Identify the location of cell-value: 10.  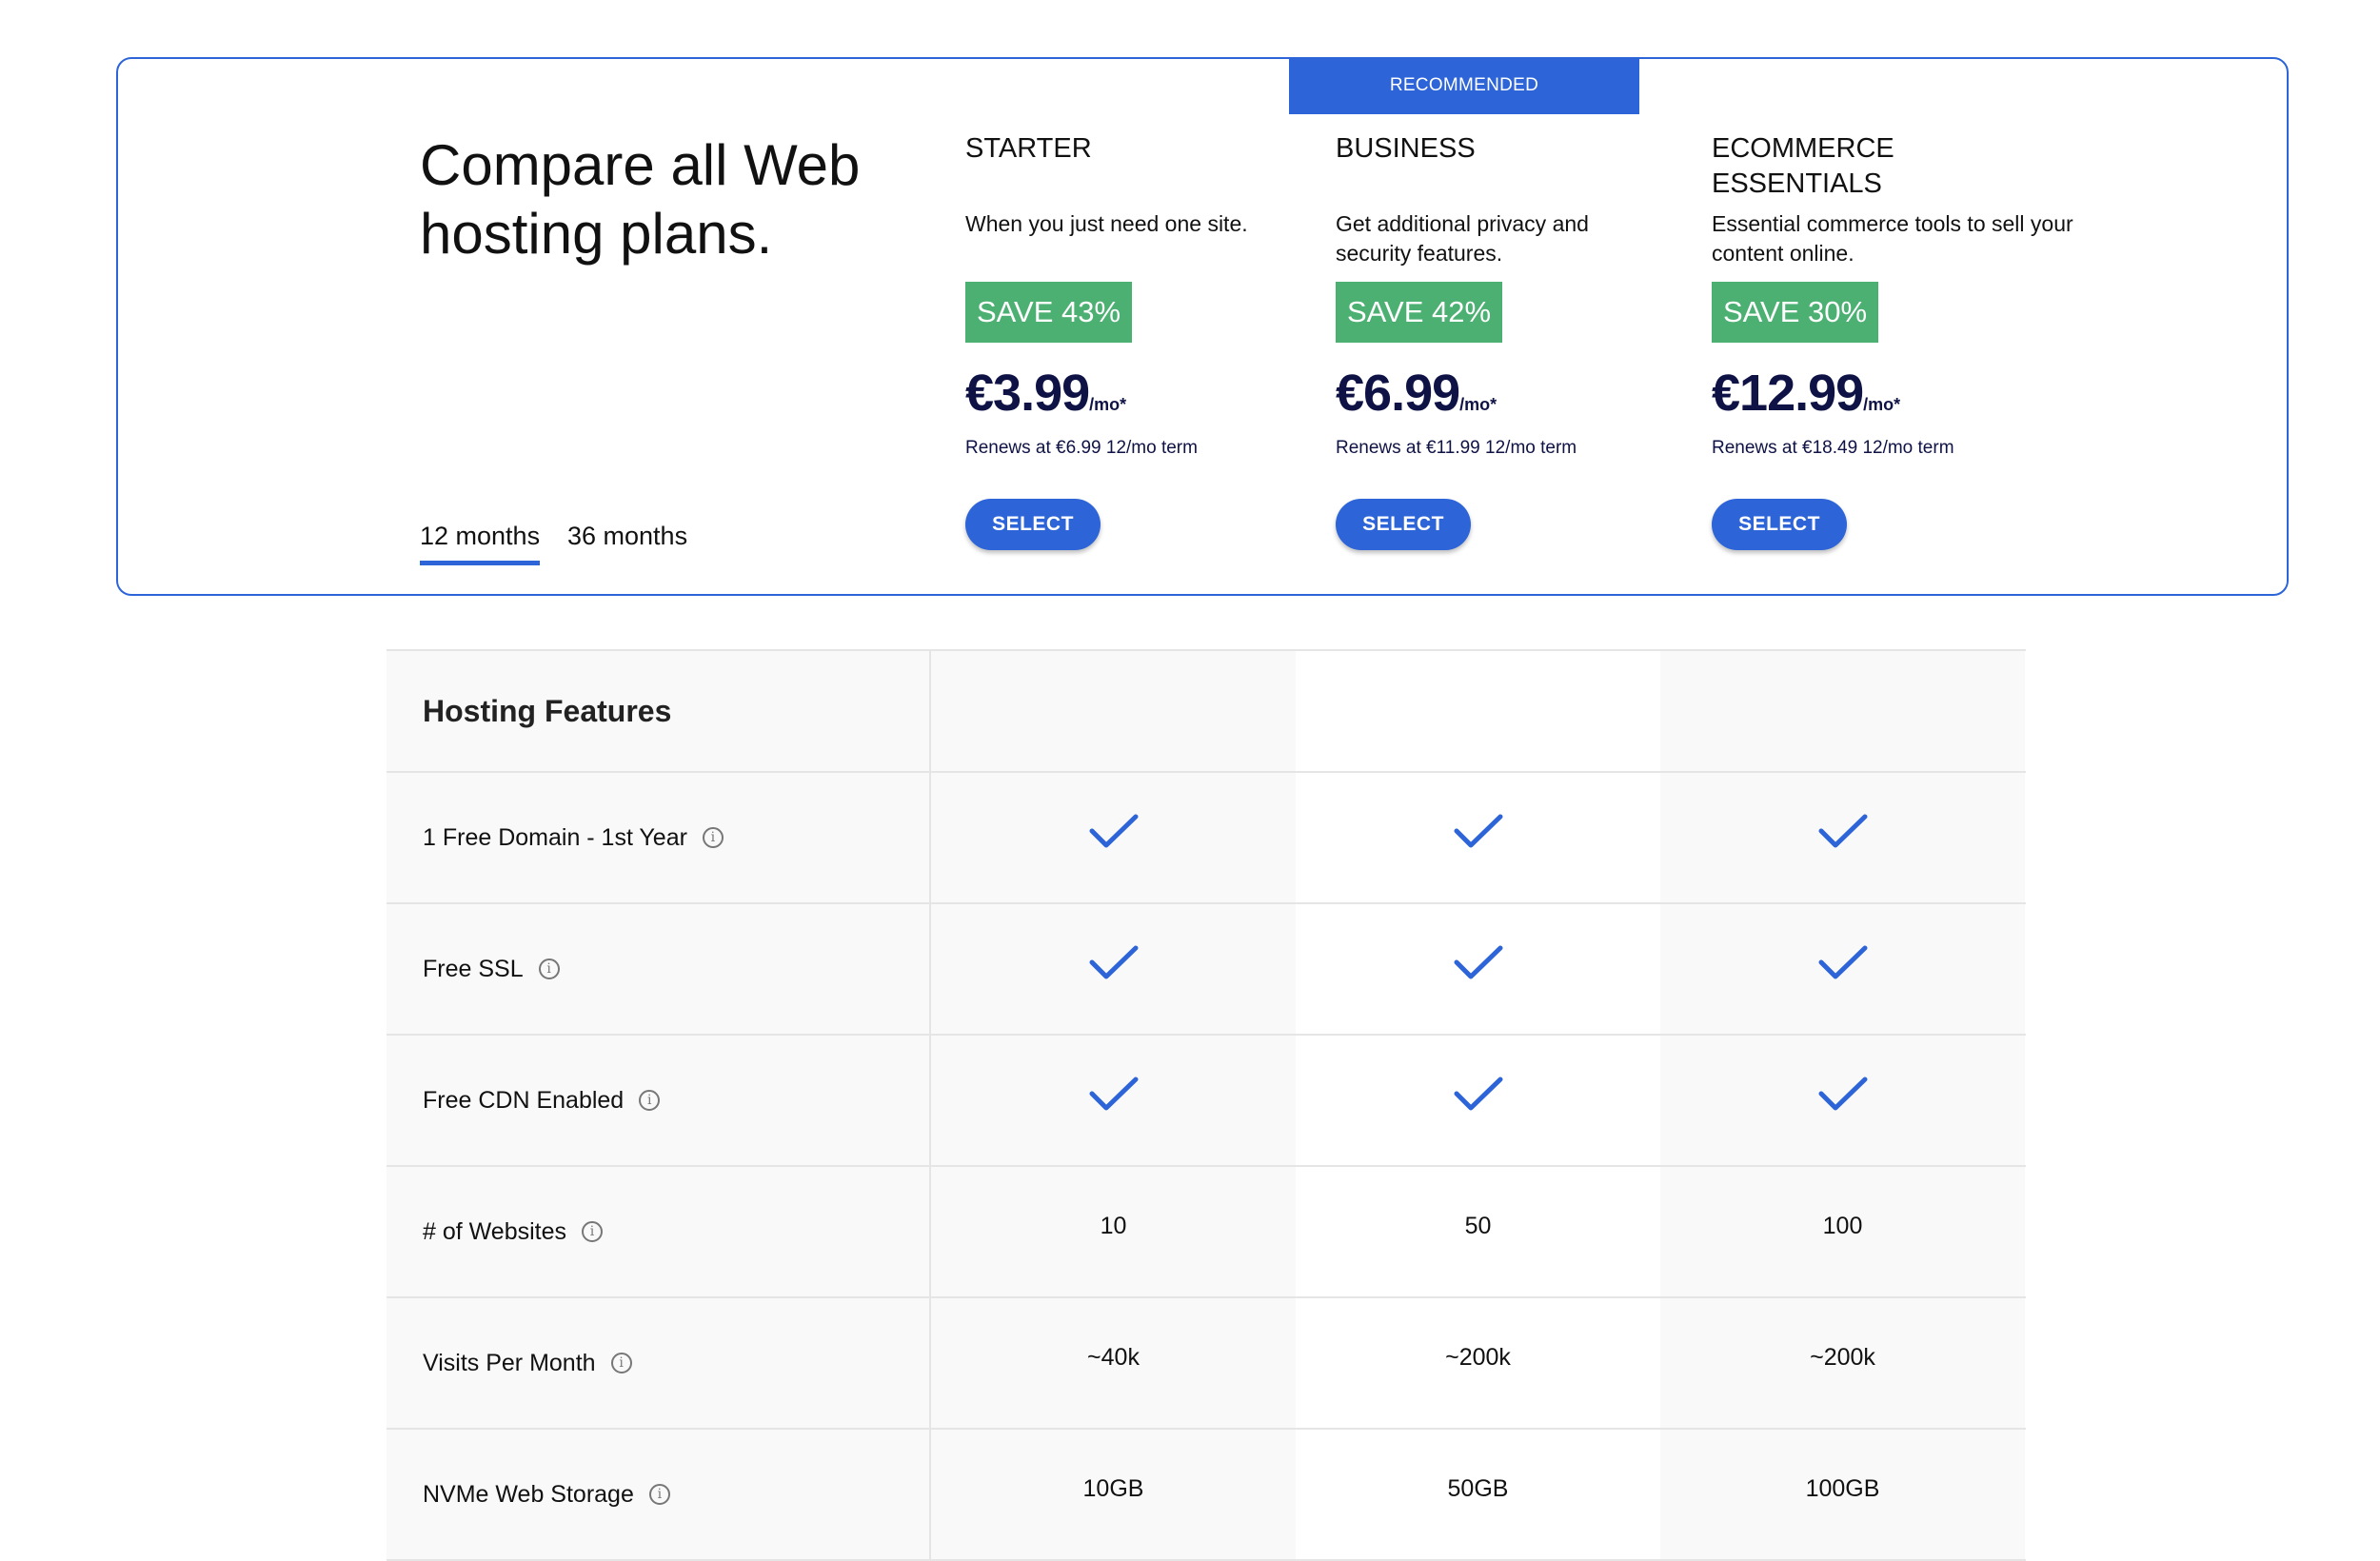
(1113, 1225).